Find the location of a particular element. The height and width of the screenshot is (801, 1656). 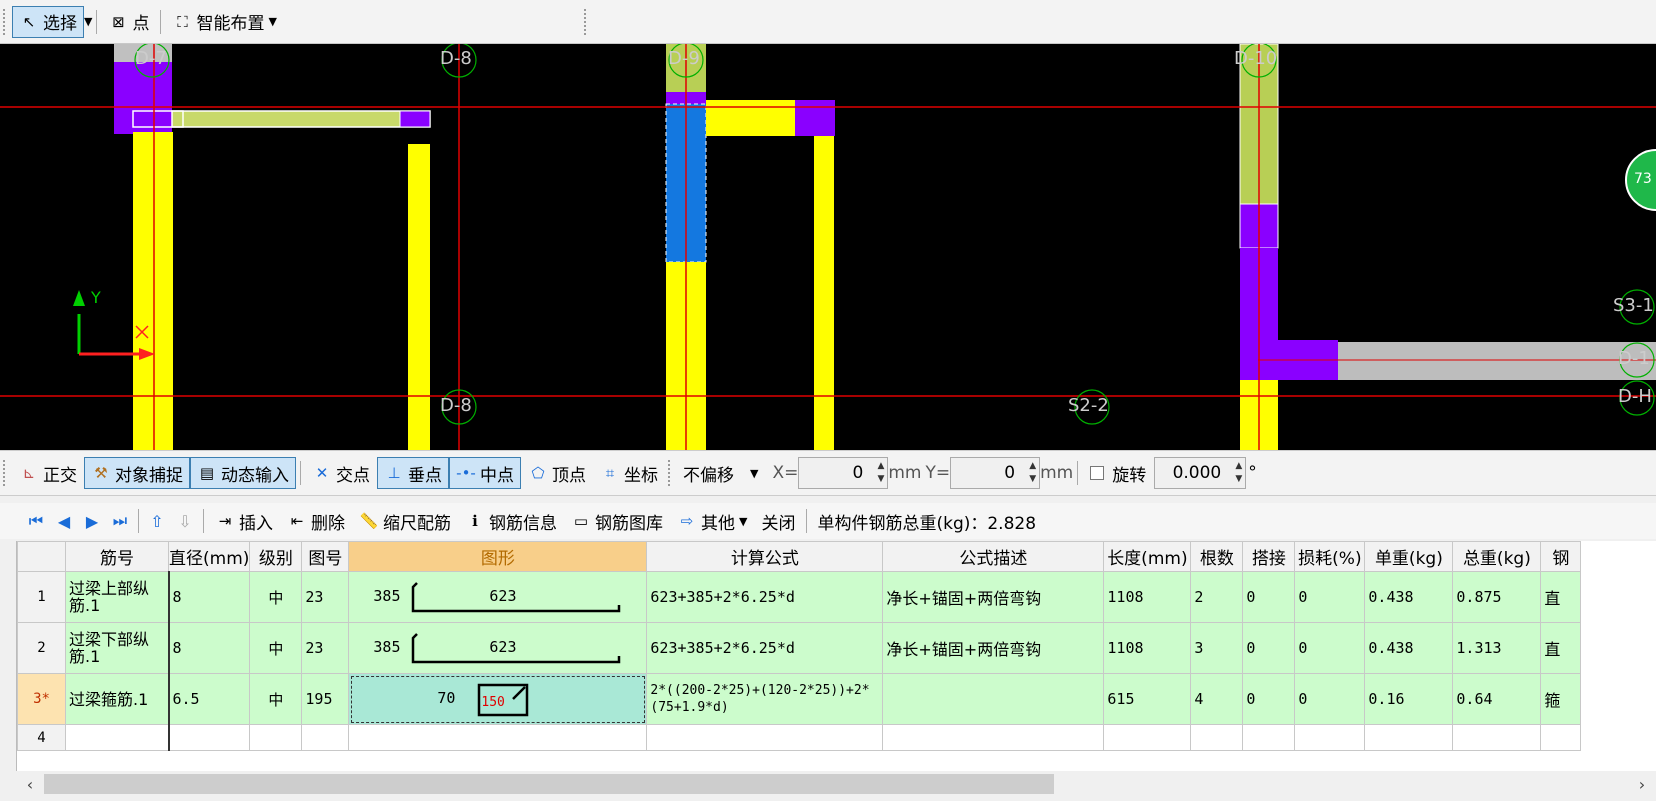

column-header: 单重(kg) is located at coordinates (1409, 556).